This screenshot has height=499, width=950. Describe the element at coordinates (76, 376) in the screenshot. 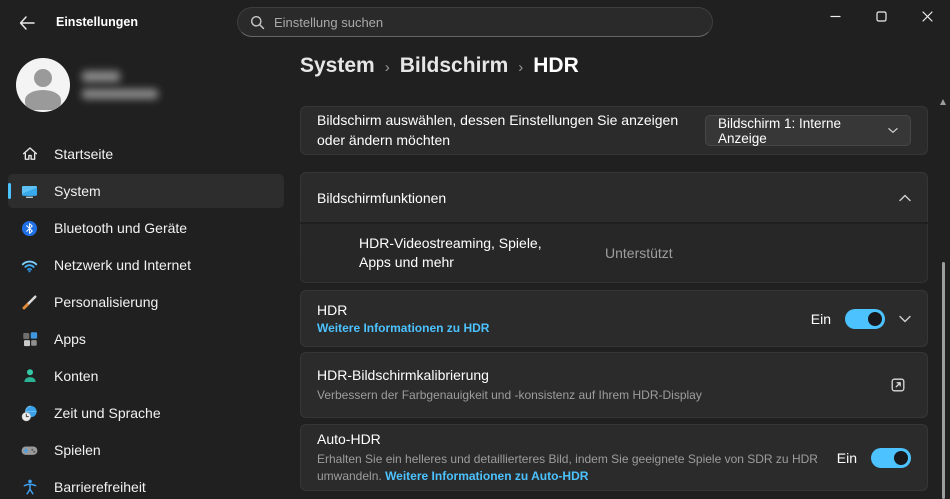

I see `sidebar-item-label: Konten` at that location.